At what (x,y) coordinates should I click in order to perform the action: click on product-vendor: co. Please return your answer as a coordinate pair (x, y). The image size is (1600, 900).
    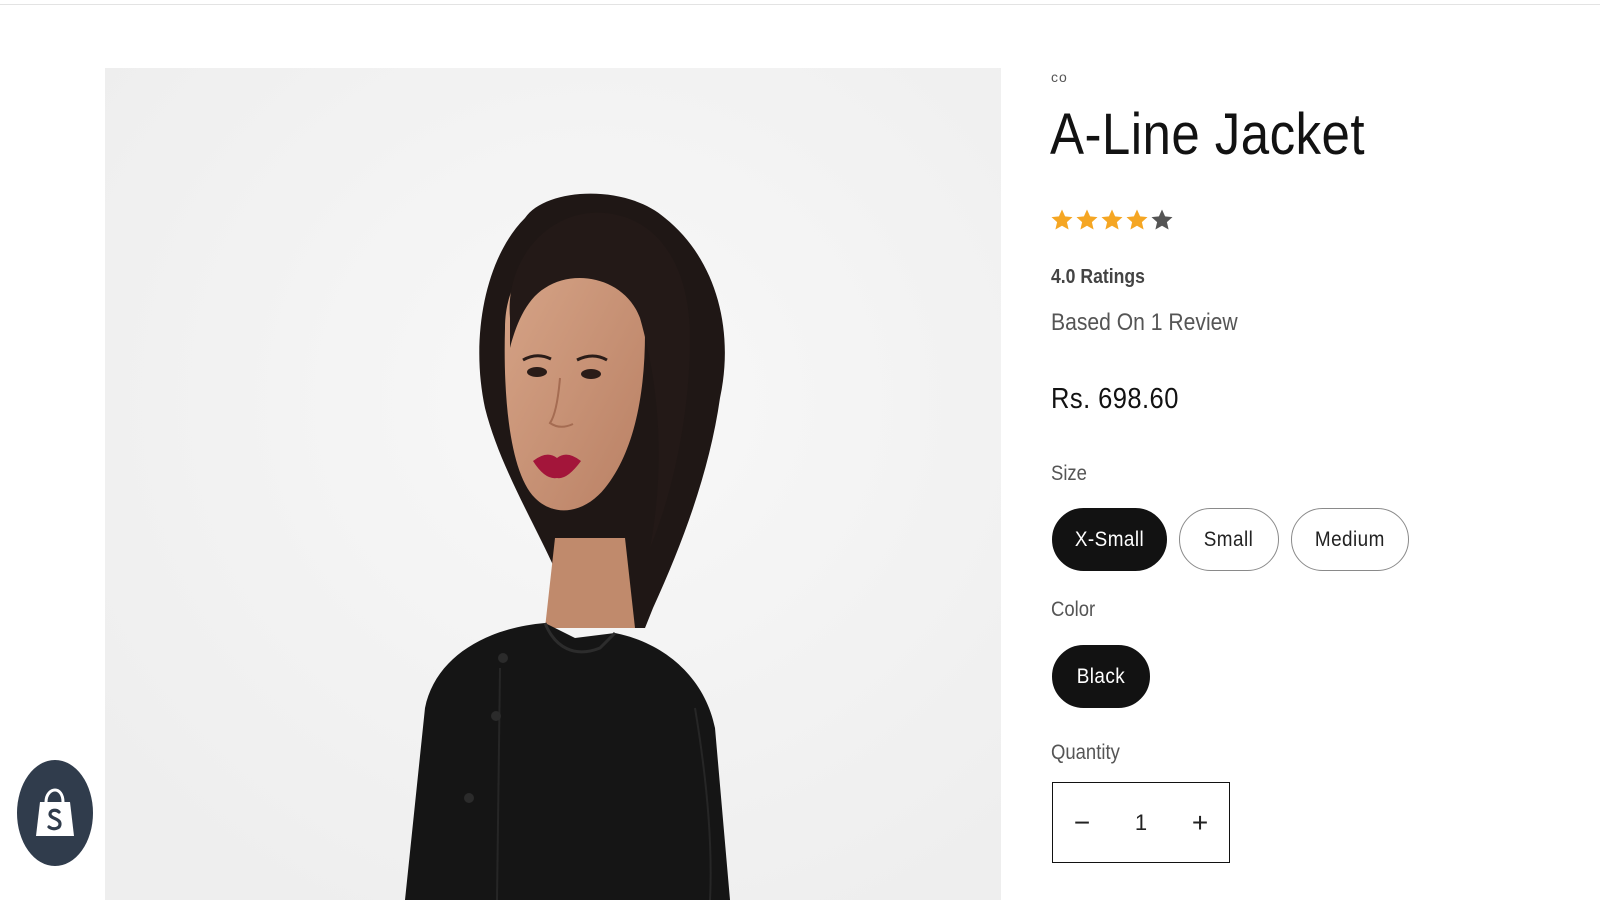
    Looking at the image, I should click on (1059, 77).